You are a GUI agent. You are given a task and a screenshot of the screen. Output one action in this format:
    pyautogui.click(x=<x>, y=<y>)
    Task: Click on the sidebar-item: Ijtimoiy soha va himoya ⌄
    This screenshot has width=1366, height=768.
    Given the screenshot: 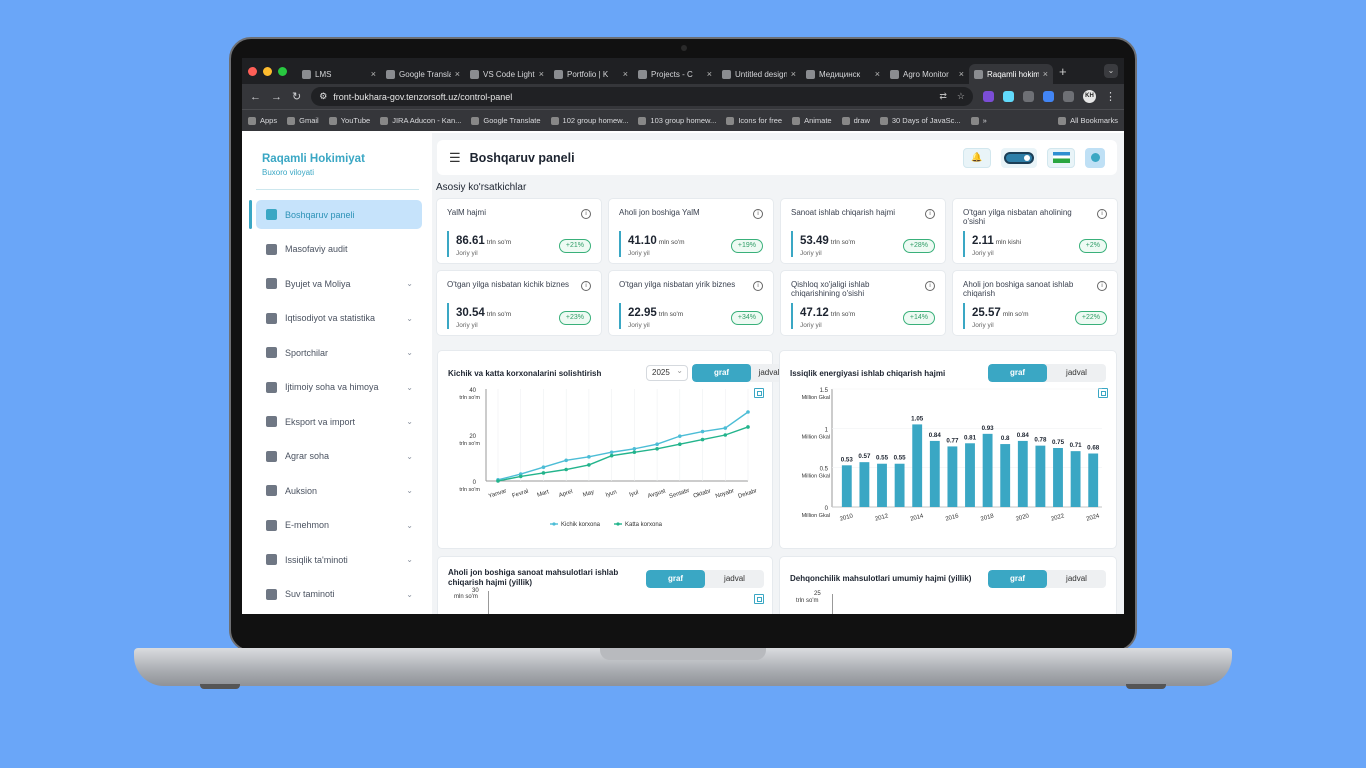 What is the action you would take?
    pyautogui.click(x=339, y=387)
    